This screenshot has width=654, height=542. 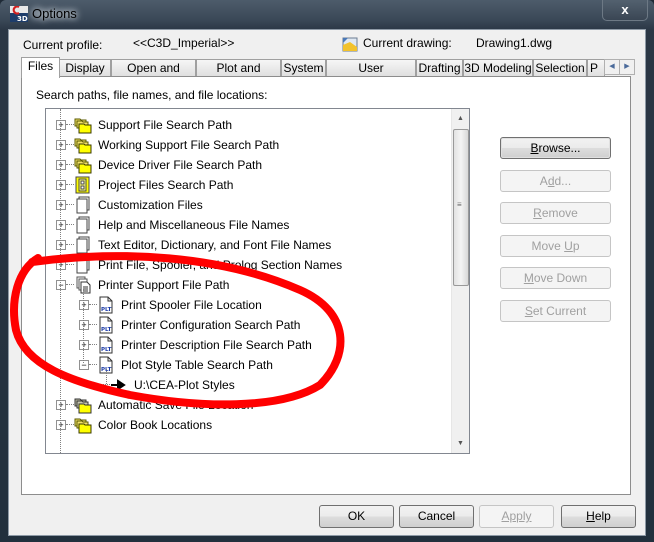 What do you see at coordinates (598, 516) in the screenshot?
I see `help-button: Help` at bounding box center [598, 516].